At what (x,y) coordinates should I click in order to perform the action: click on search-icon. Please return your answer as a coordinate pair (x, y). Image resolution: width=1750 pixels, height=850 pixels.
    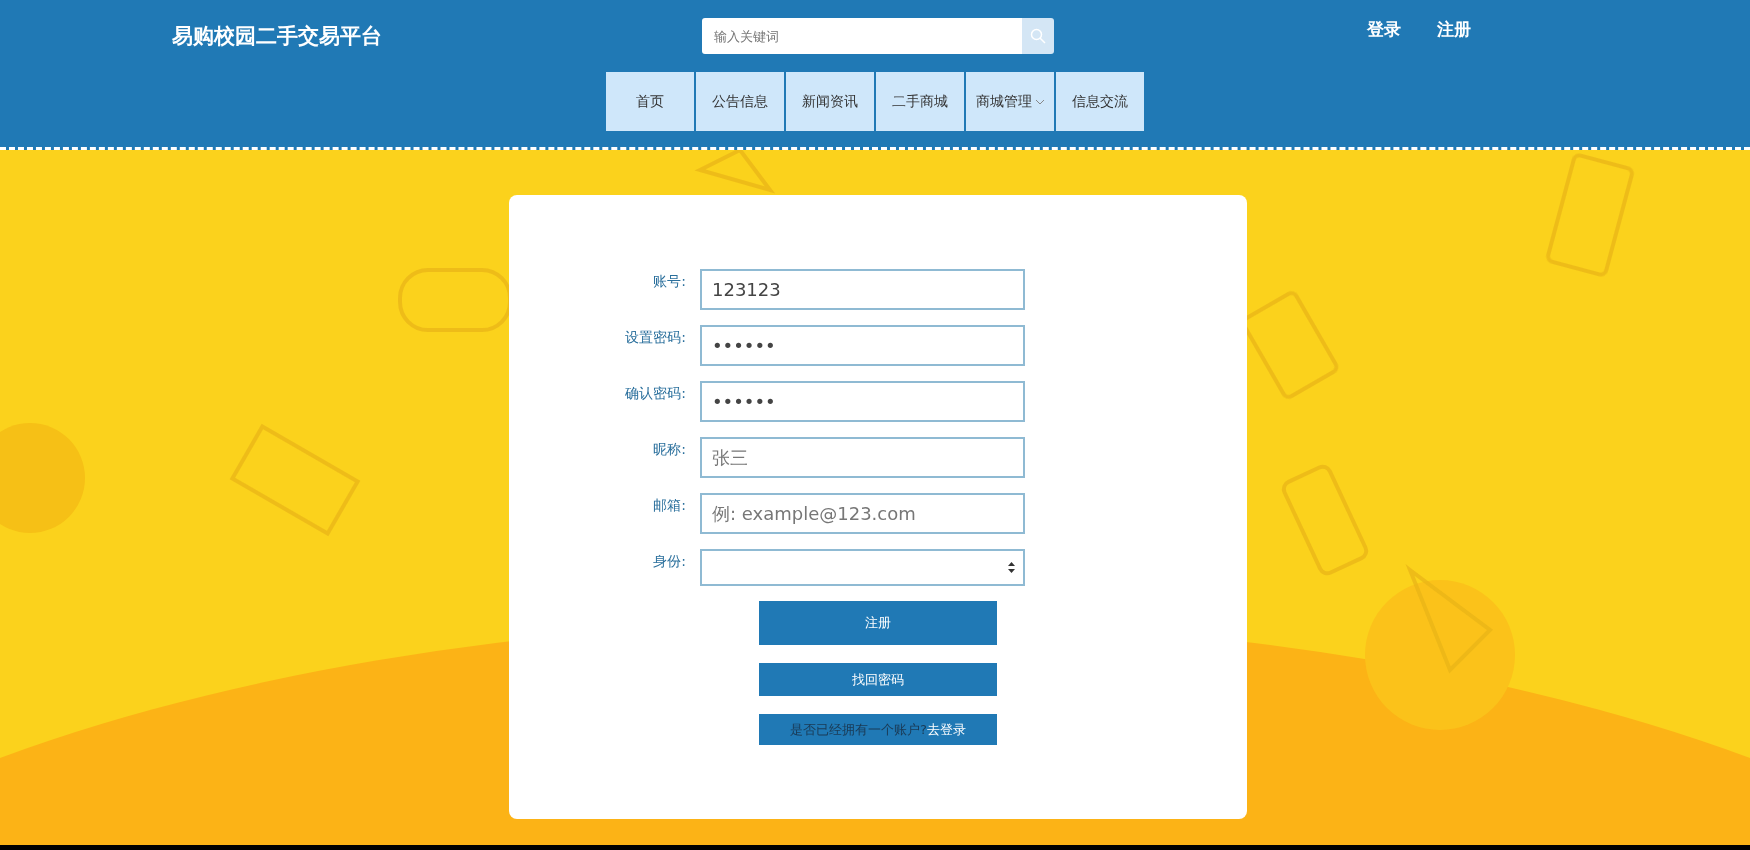
    Looking at the image, I should click on (1038, 36).